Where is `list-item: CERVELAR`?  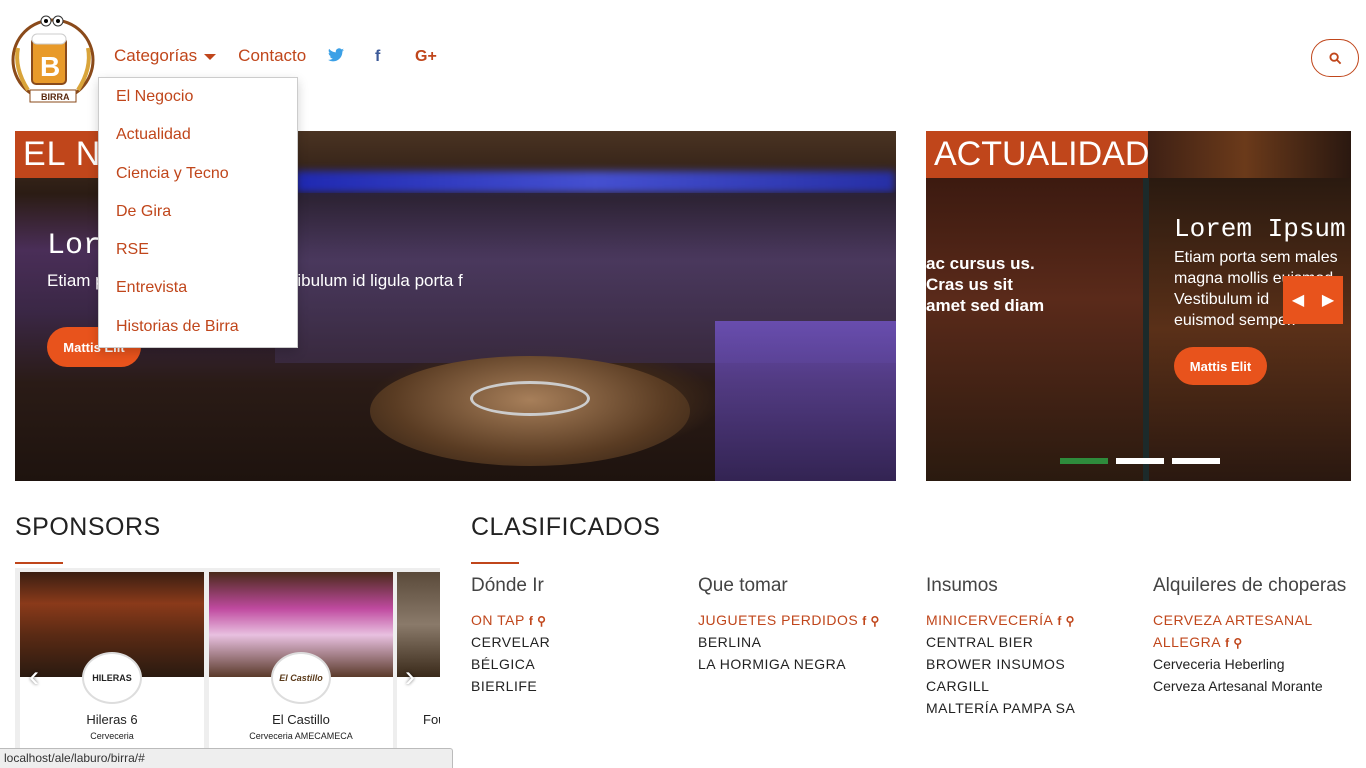
list-item: CERVELAR is located at coordinates (510, 642).